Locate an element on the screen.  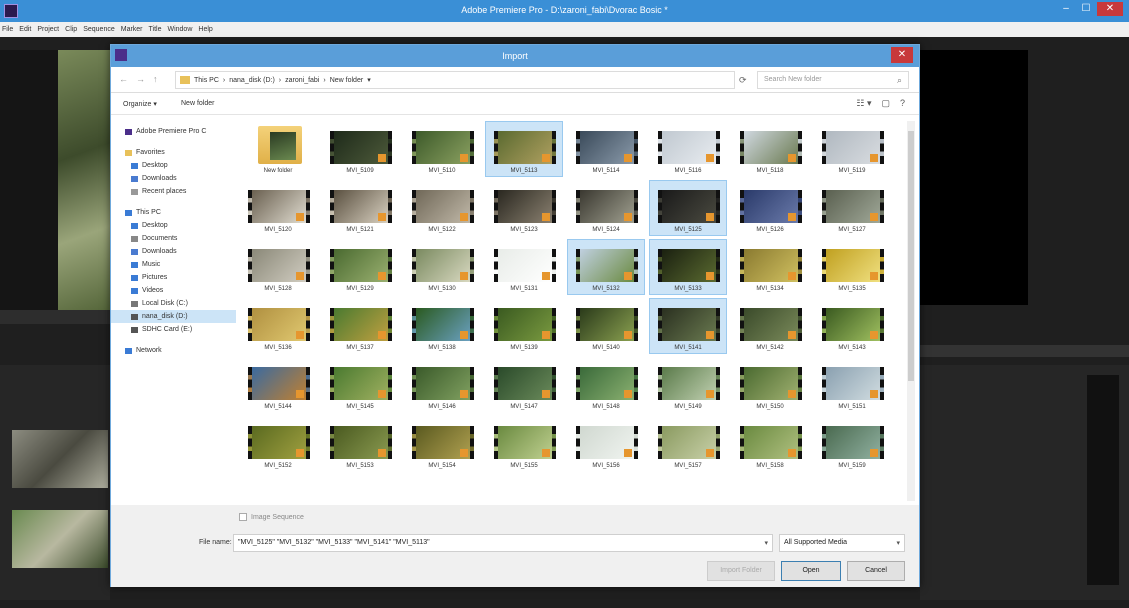
video-file-item: MVI_5116 is located at coordinates (688, 149).